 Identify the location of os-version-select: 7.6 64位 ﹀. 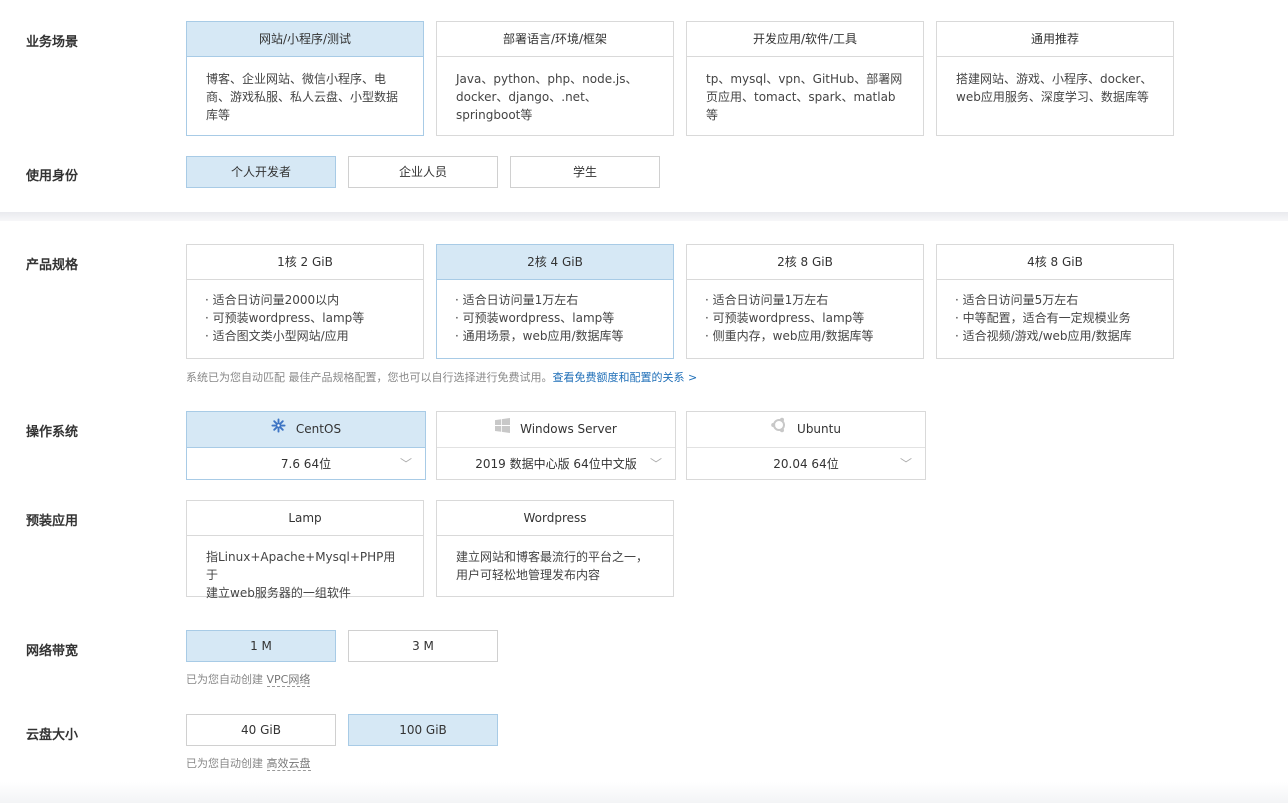
(306, 464).